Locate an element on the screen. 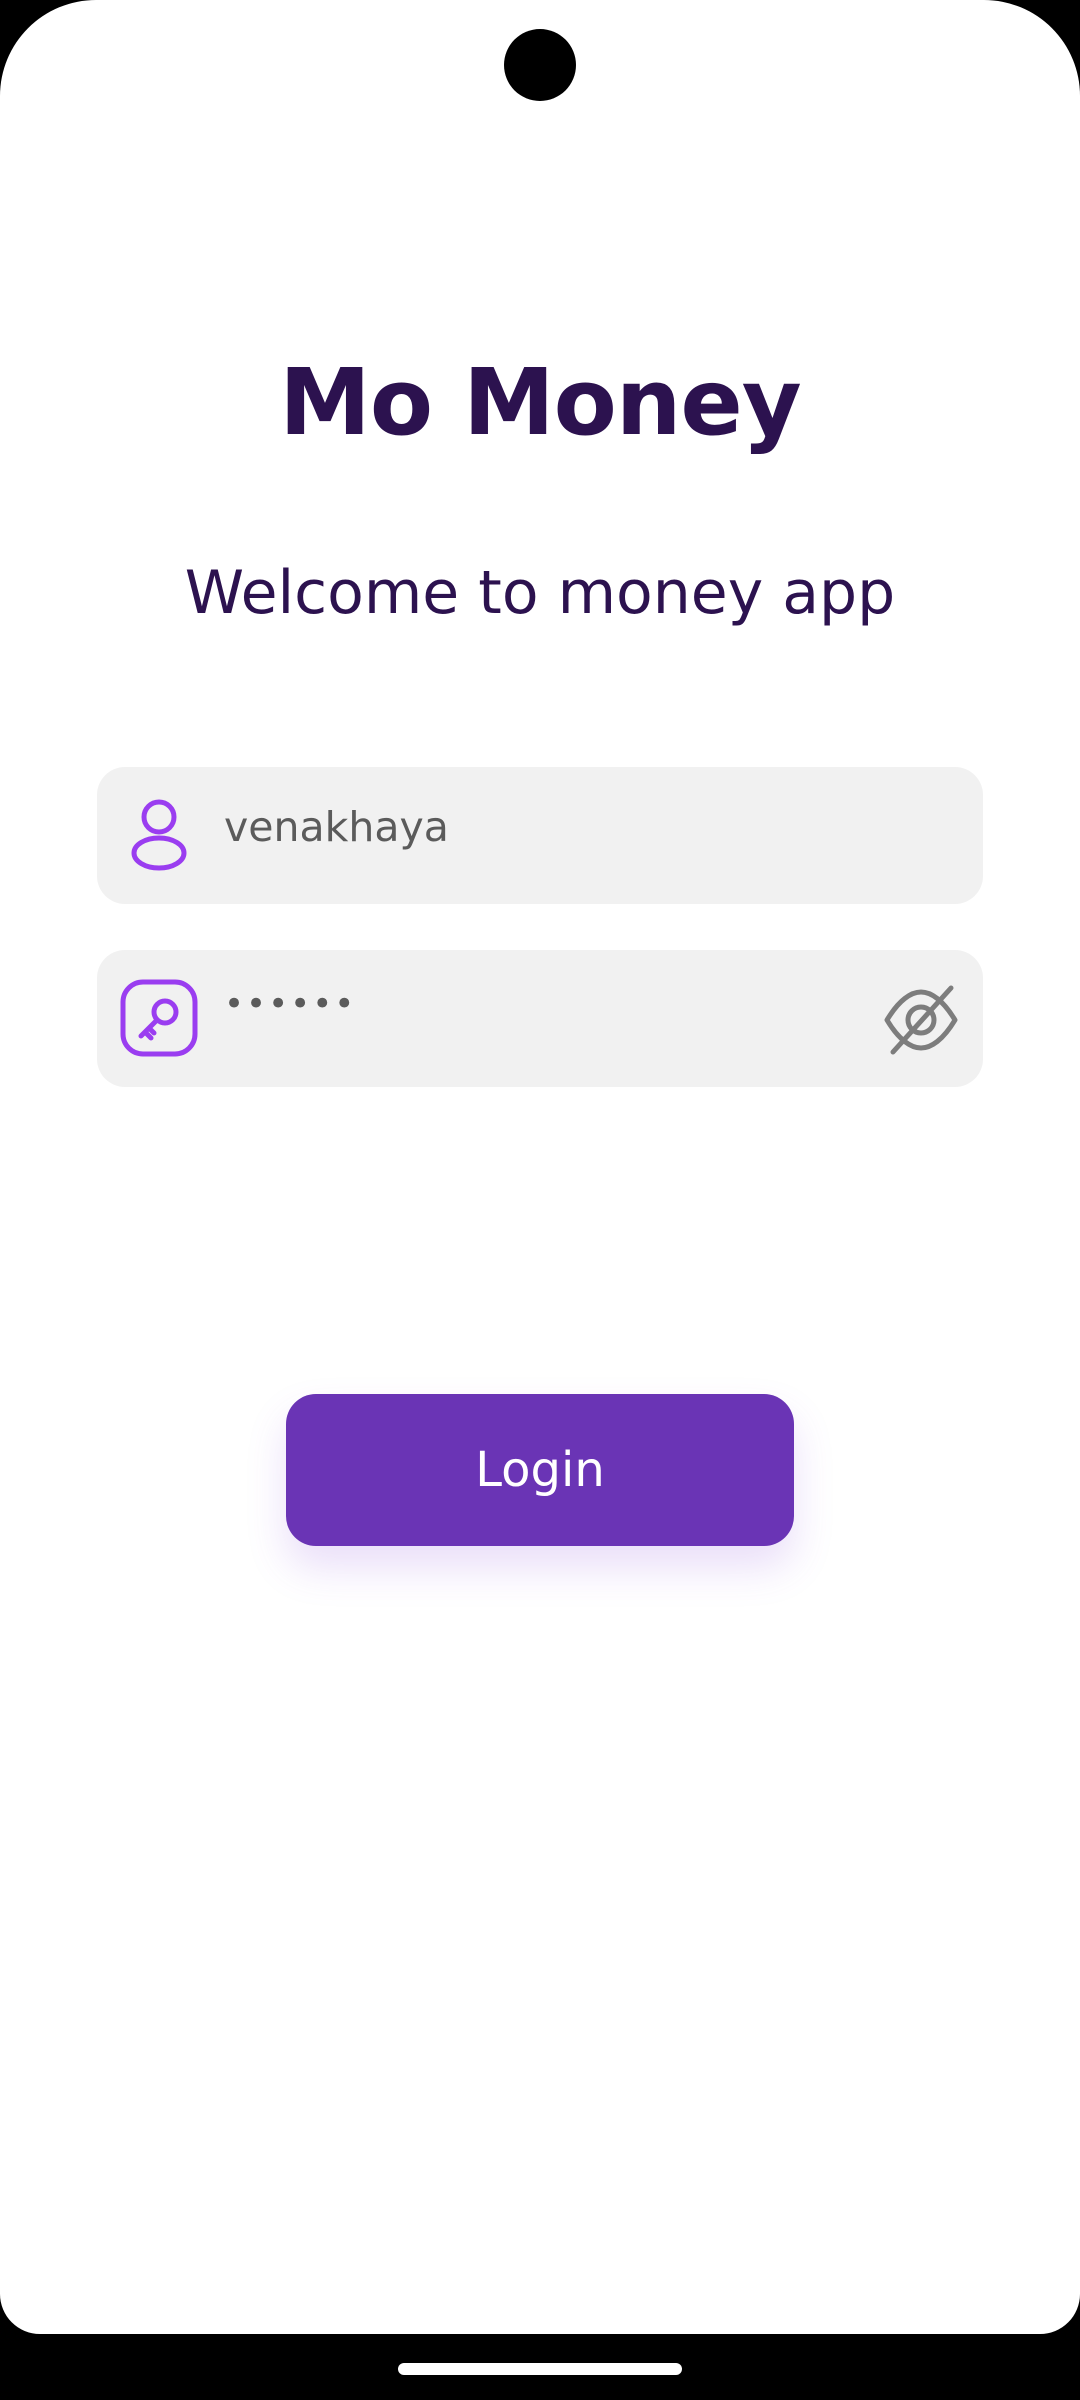  app-title: Mo Money is located at coordinates (540, 402).